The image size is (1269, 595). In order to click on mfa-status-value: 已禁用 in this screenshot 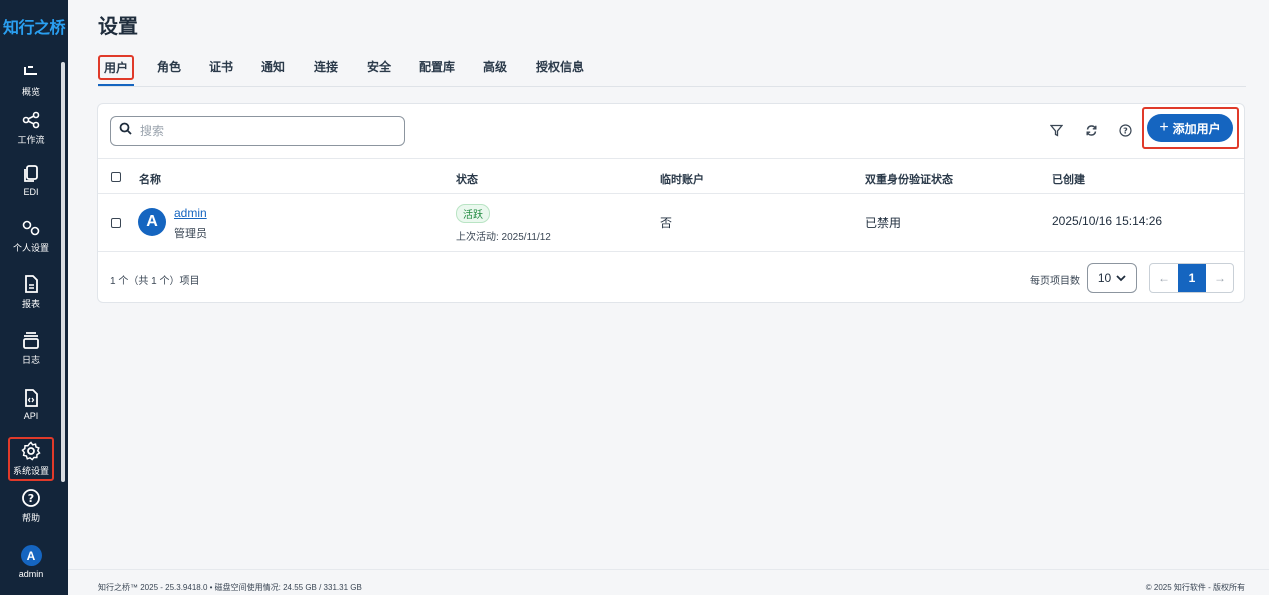, I will do `click(883, 223)`.